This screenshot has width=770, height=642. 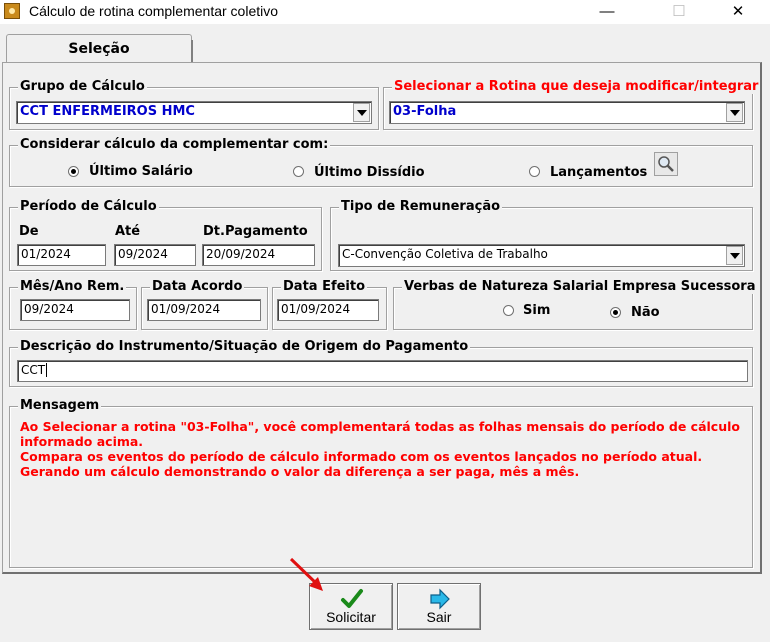 I want to click on efeito-legend: Data Efeito, so click(x=324, y=286).